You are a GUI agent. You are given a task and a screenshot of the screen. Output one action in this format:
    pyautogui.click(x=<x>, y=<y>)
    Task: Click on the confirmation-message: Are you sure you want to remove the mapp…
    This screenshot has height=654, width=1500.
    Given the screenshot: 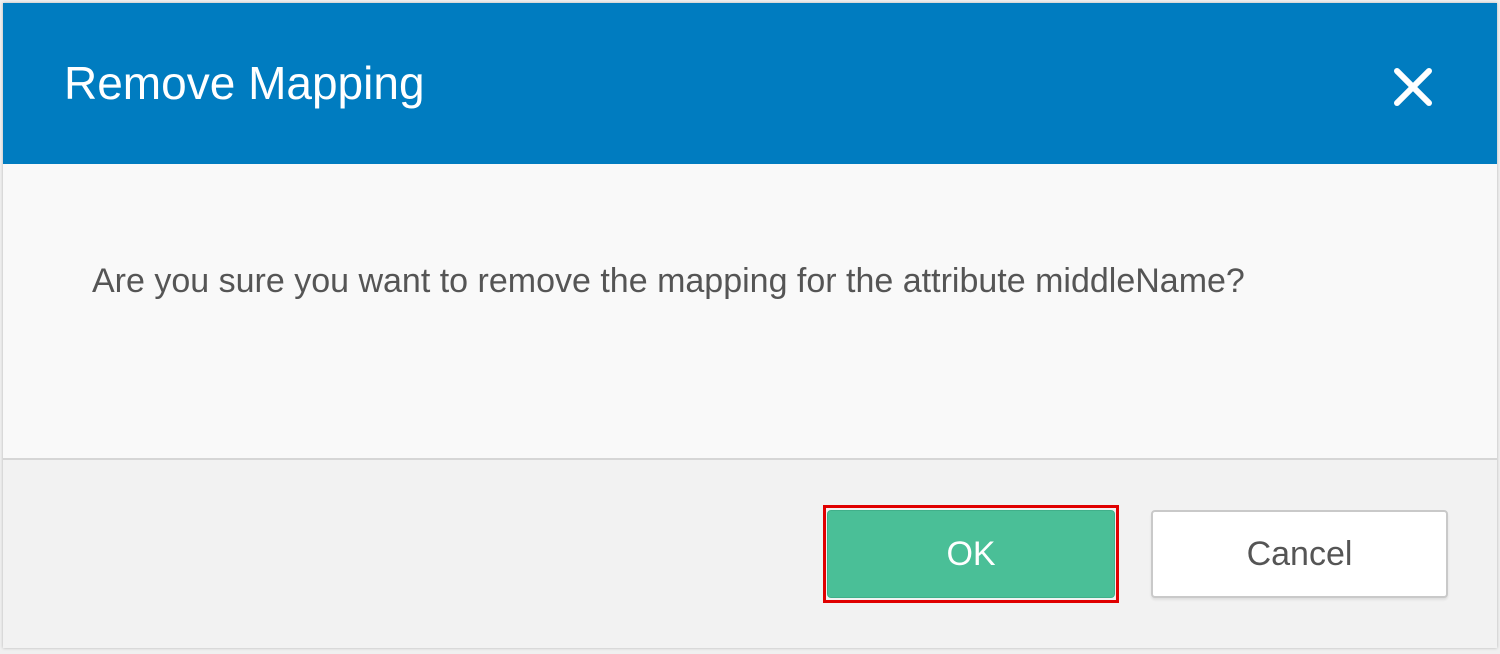 What is the action you would take?
    pyautogui.click(x=668, y=281)
    